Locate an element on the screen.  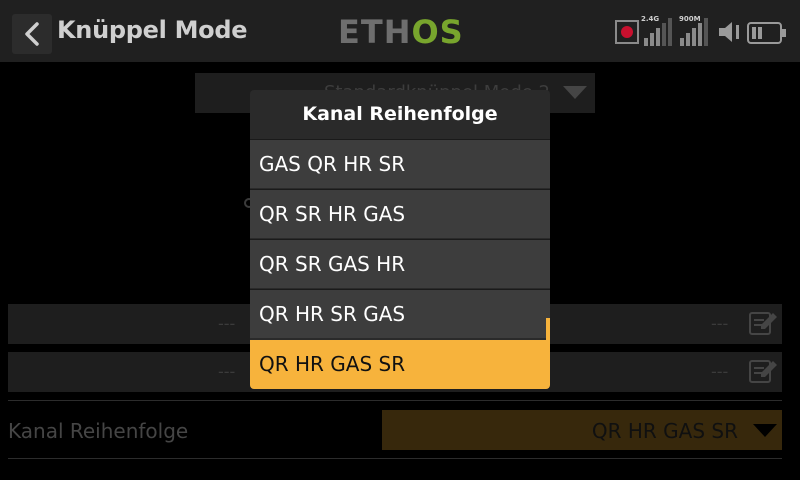
battery-icon is located at coordinates (766, 33).